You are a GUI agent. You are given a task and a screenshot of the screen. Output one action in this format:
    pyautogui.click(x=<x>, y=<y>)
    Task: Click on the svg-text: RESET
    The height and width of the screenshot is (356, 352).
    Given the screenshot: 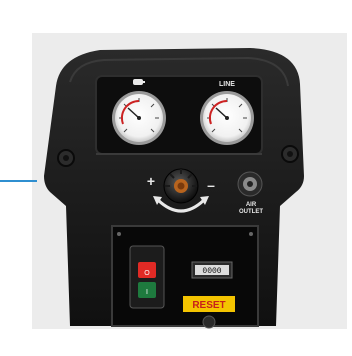 What is the action you would take?
    pyautogui.click(x=208, y=305)
    